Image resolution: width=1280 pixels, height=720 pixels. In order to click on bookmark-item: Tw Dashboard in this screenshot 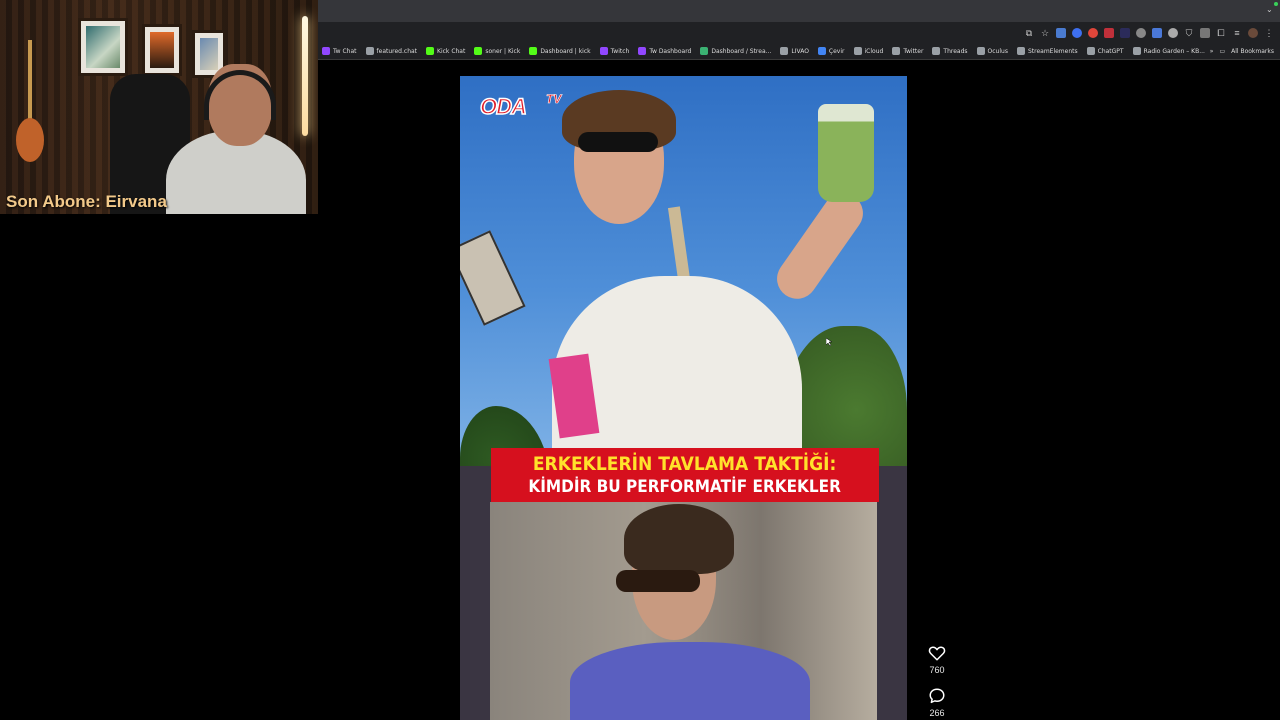, I will do `click(664, 51)`.